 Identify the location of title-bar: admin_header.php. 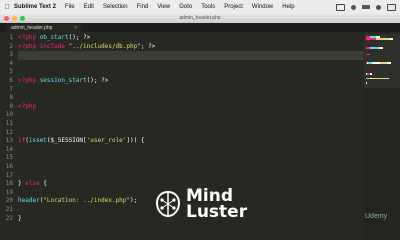
(200, 18).